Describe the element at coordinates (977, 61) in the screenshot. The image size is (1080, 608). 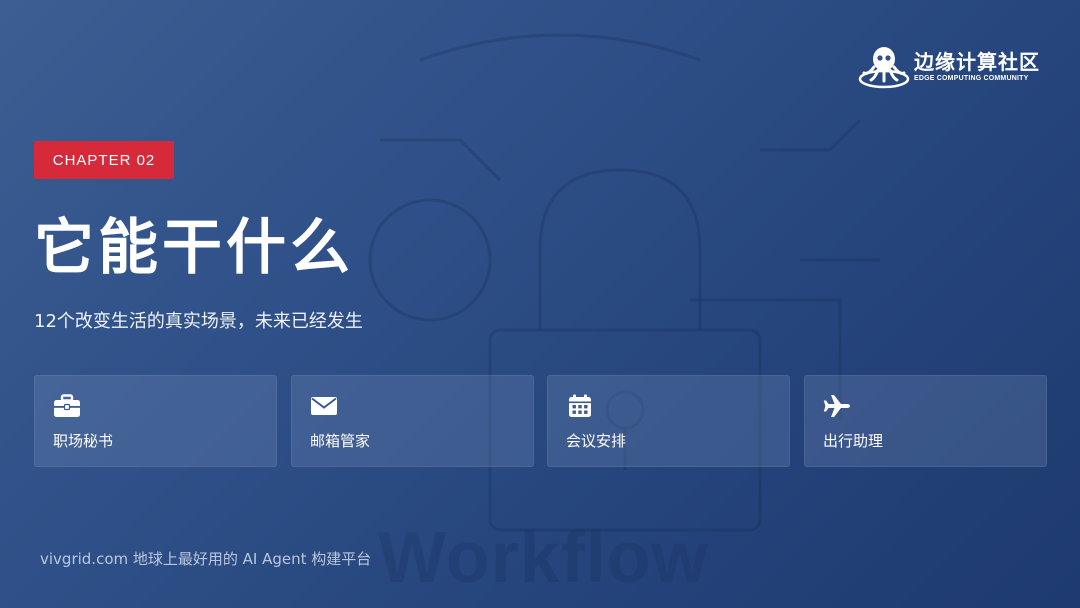
I see `brand-name-cn: 边缘计算社区` at that location.